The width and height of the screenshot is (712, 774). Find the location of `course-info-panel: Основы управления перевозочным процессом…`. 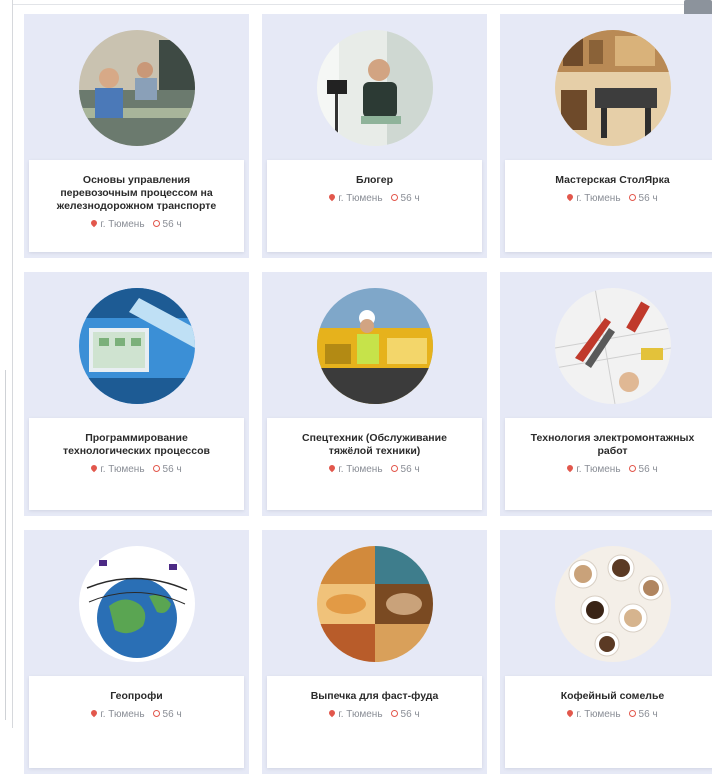

course-info-panel: Основы управления перевозочным процессом… is located at coordinates (136, 206).